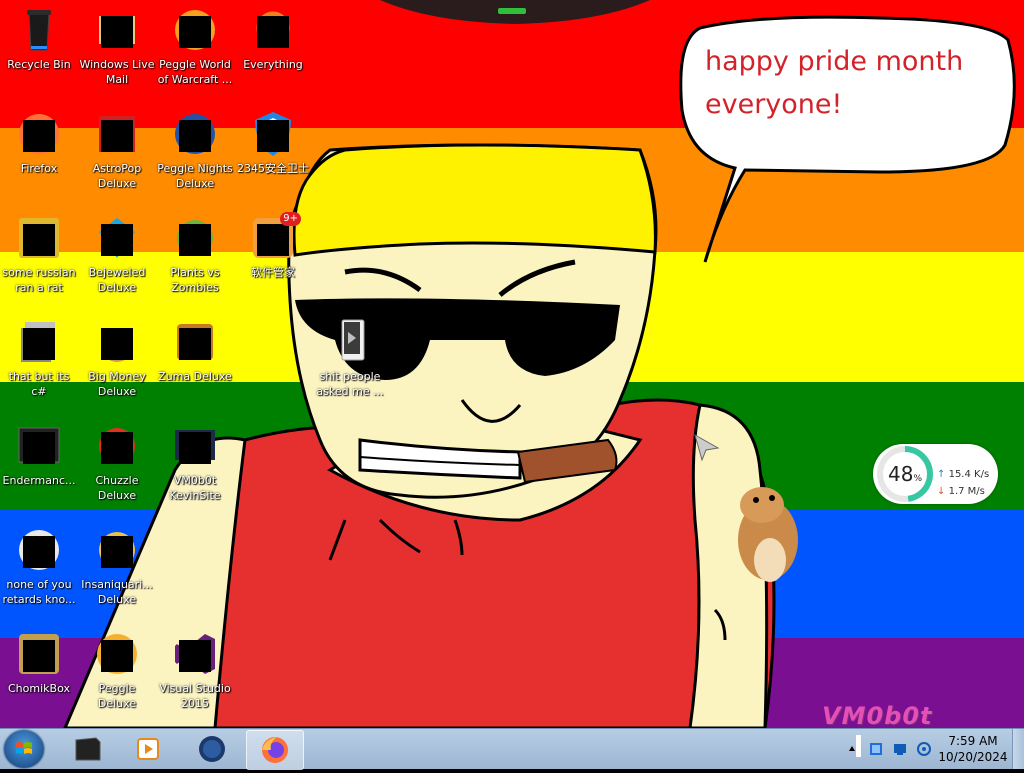  I want to click on desktop-icon-windows-live-mail: Windows Live Mail, so click(117, 46).